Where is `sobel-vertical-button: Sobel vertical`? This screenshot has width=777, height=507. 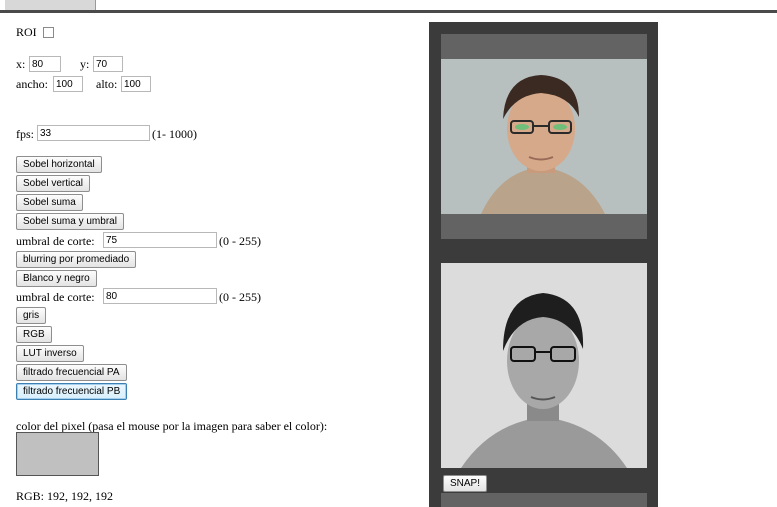 sobel-vertical-button: Sobel vertical is located at coordinates (53, 183).